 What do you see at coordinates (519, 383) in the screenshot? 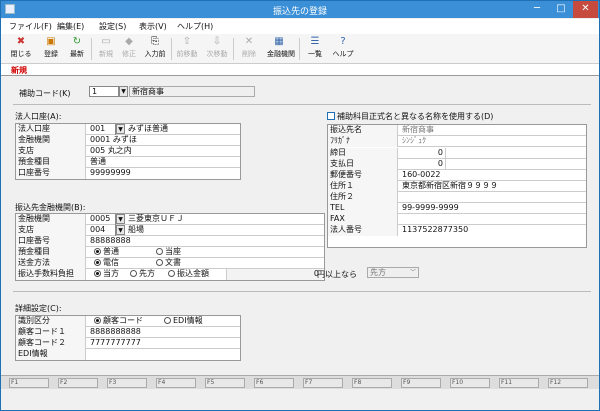
I see `f11-key: F11` at bounding box center [519, 383].